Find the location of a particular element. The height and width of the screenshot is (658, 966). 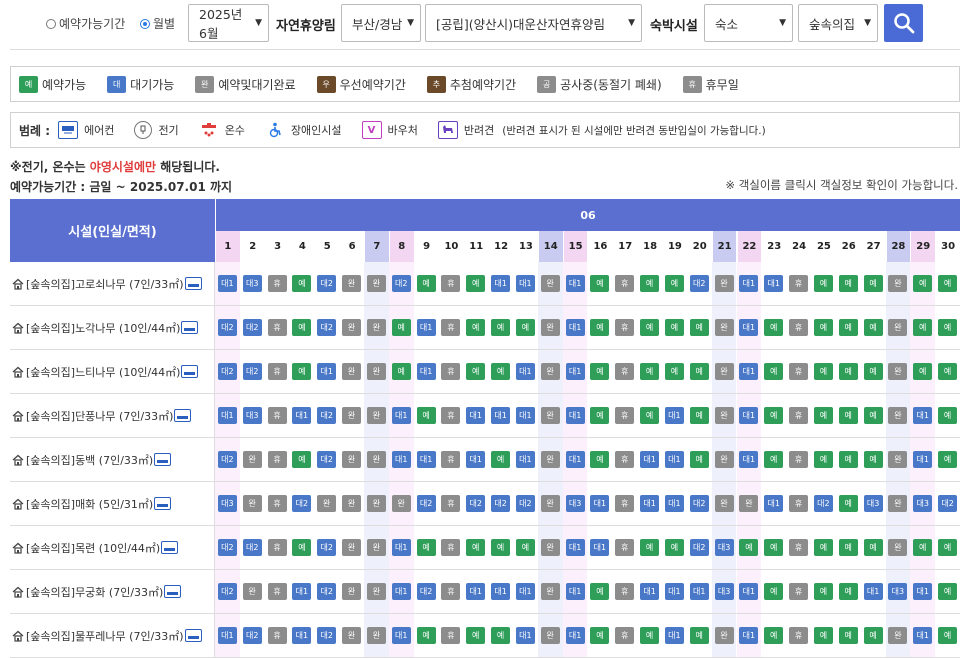

room-name-text: [숲속의집]단풍나무 (7인/33㎡) is located at coordinates (99, 416).